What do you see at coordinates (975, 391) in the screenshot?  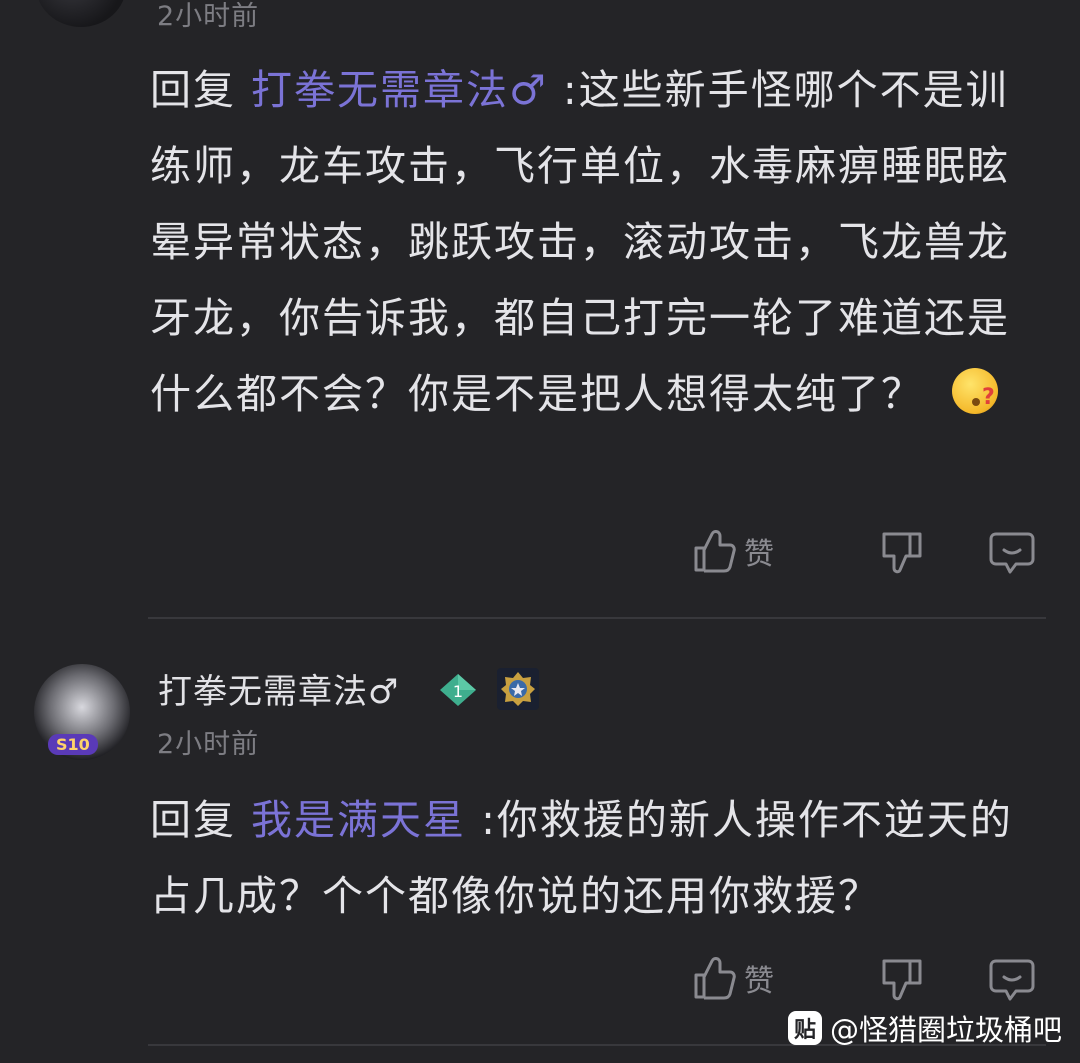 I see `question-face-emoji-icon: ?` at bounding box center [975, 391].